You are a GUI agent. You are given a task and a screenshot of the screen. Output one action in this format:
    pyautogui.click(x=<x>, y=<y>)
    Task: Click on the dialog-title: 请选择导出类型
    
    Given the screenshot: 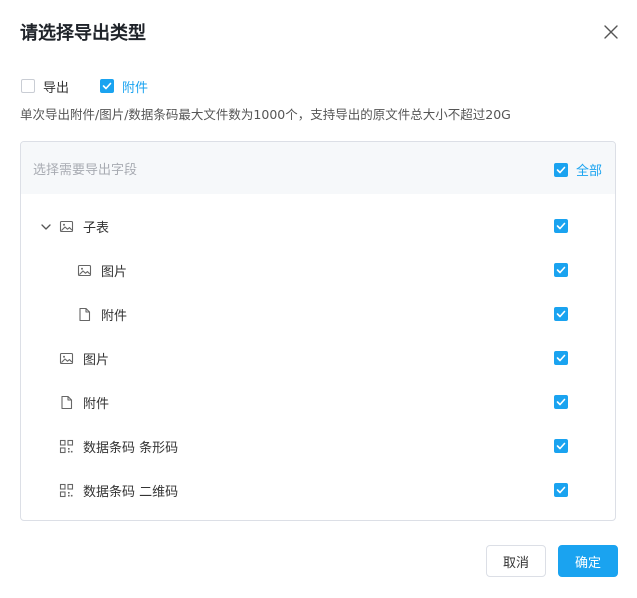 What is the action you would take?
    pyautogui.click(x=83, y=33)
    